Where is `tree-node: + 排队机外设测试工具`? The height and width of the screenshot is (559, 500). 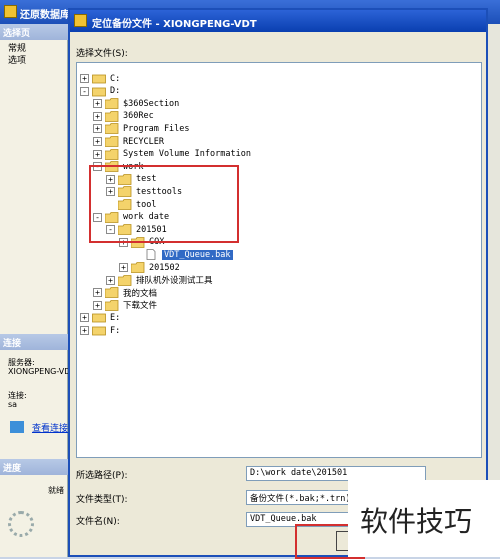
tree-node: + 排队机外设测试工具 is located at coordinates (159, 280).